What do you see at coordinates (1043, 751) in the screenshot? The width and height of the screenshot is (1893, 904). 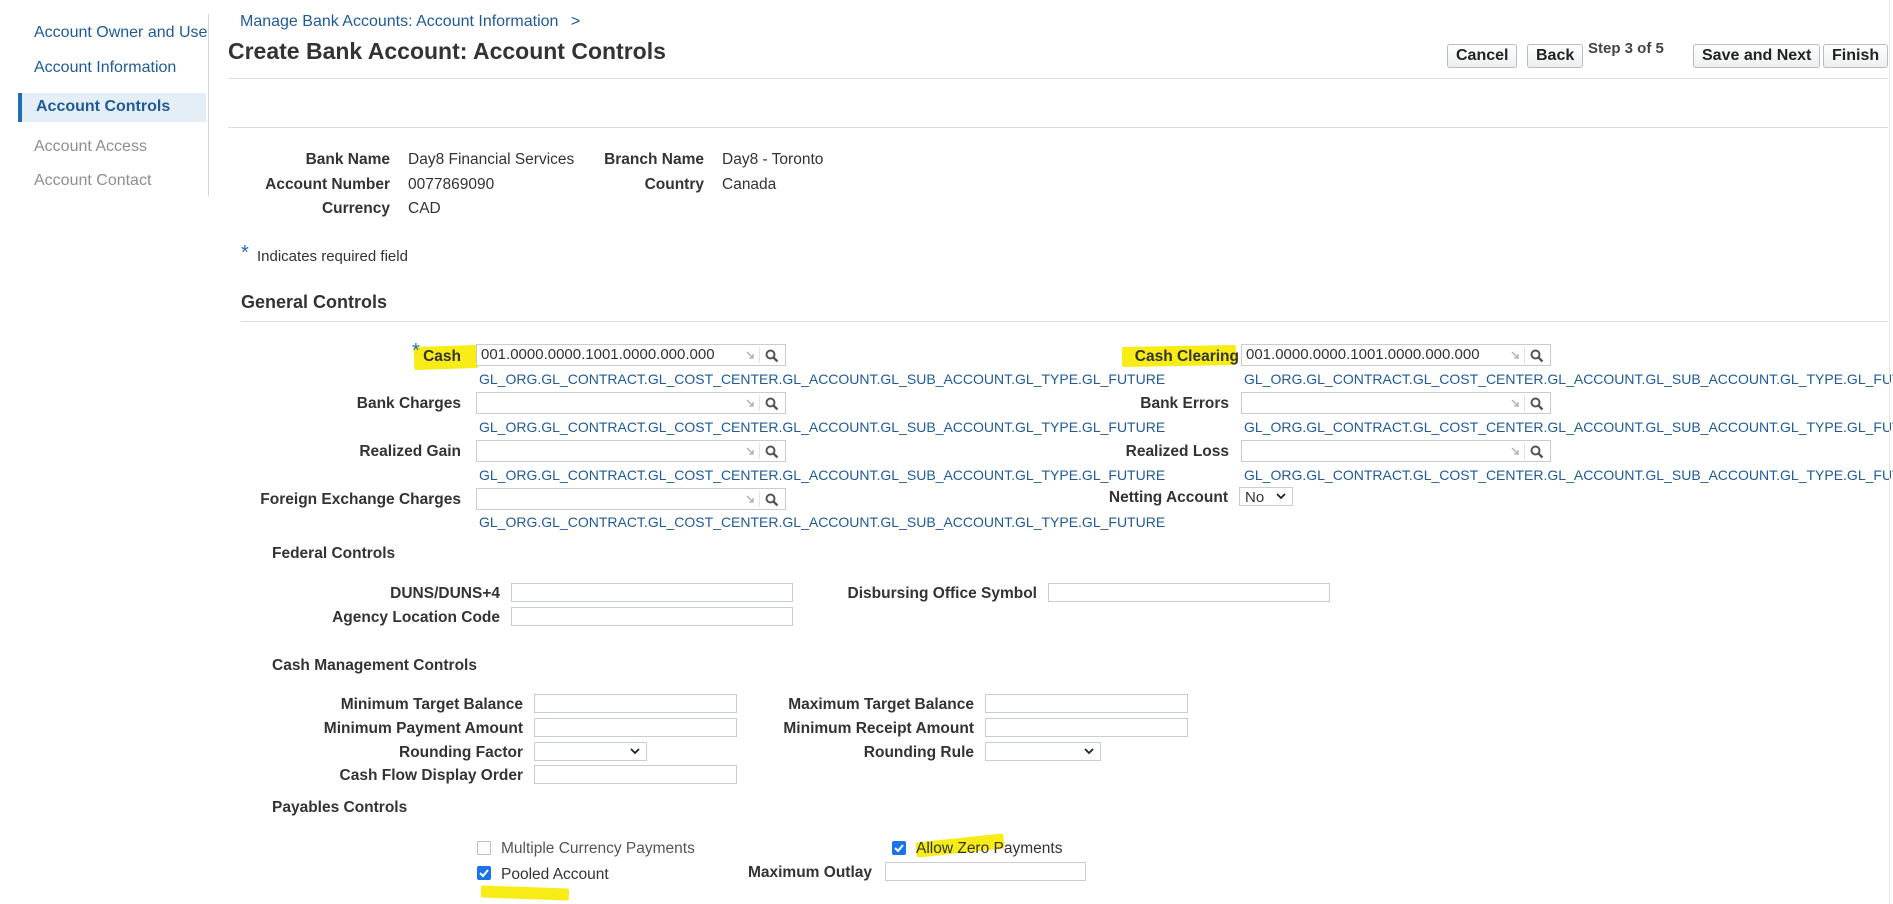 I see `rounding-rule-select` at bounding box center [1043, 751].